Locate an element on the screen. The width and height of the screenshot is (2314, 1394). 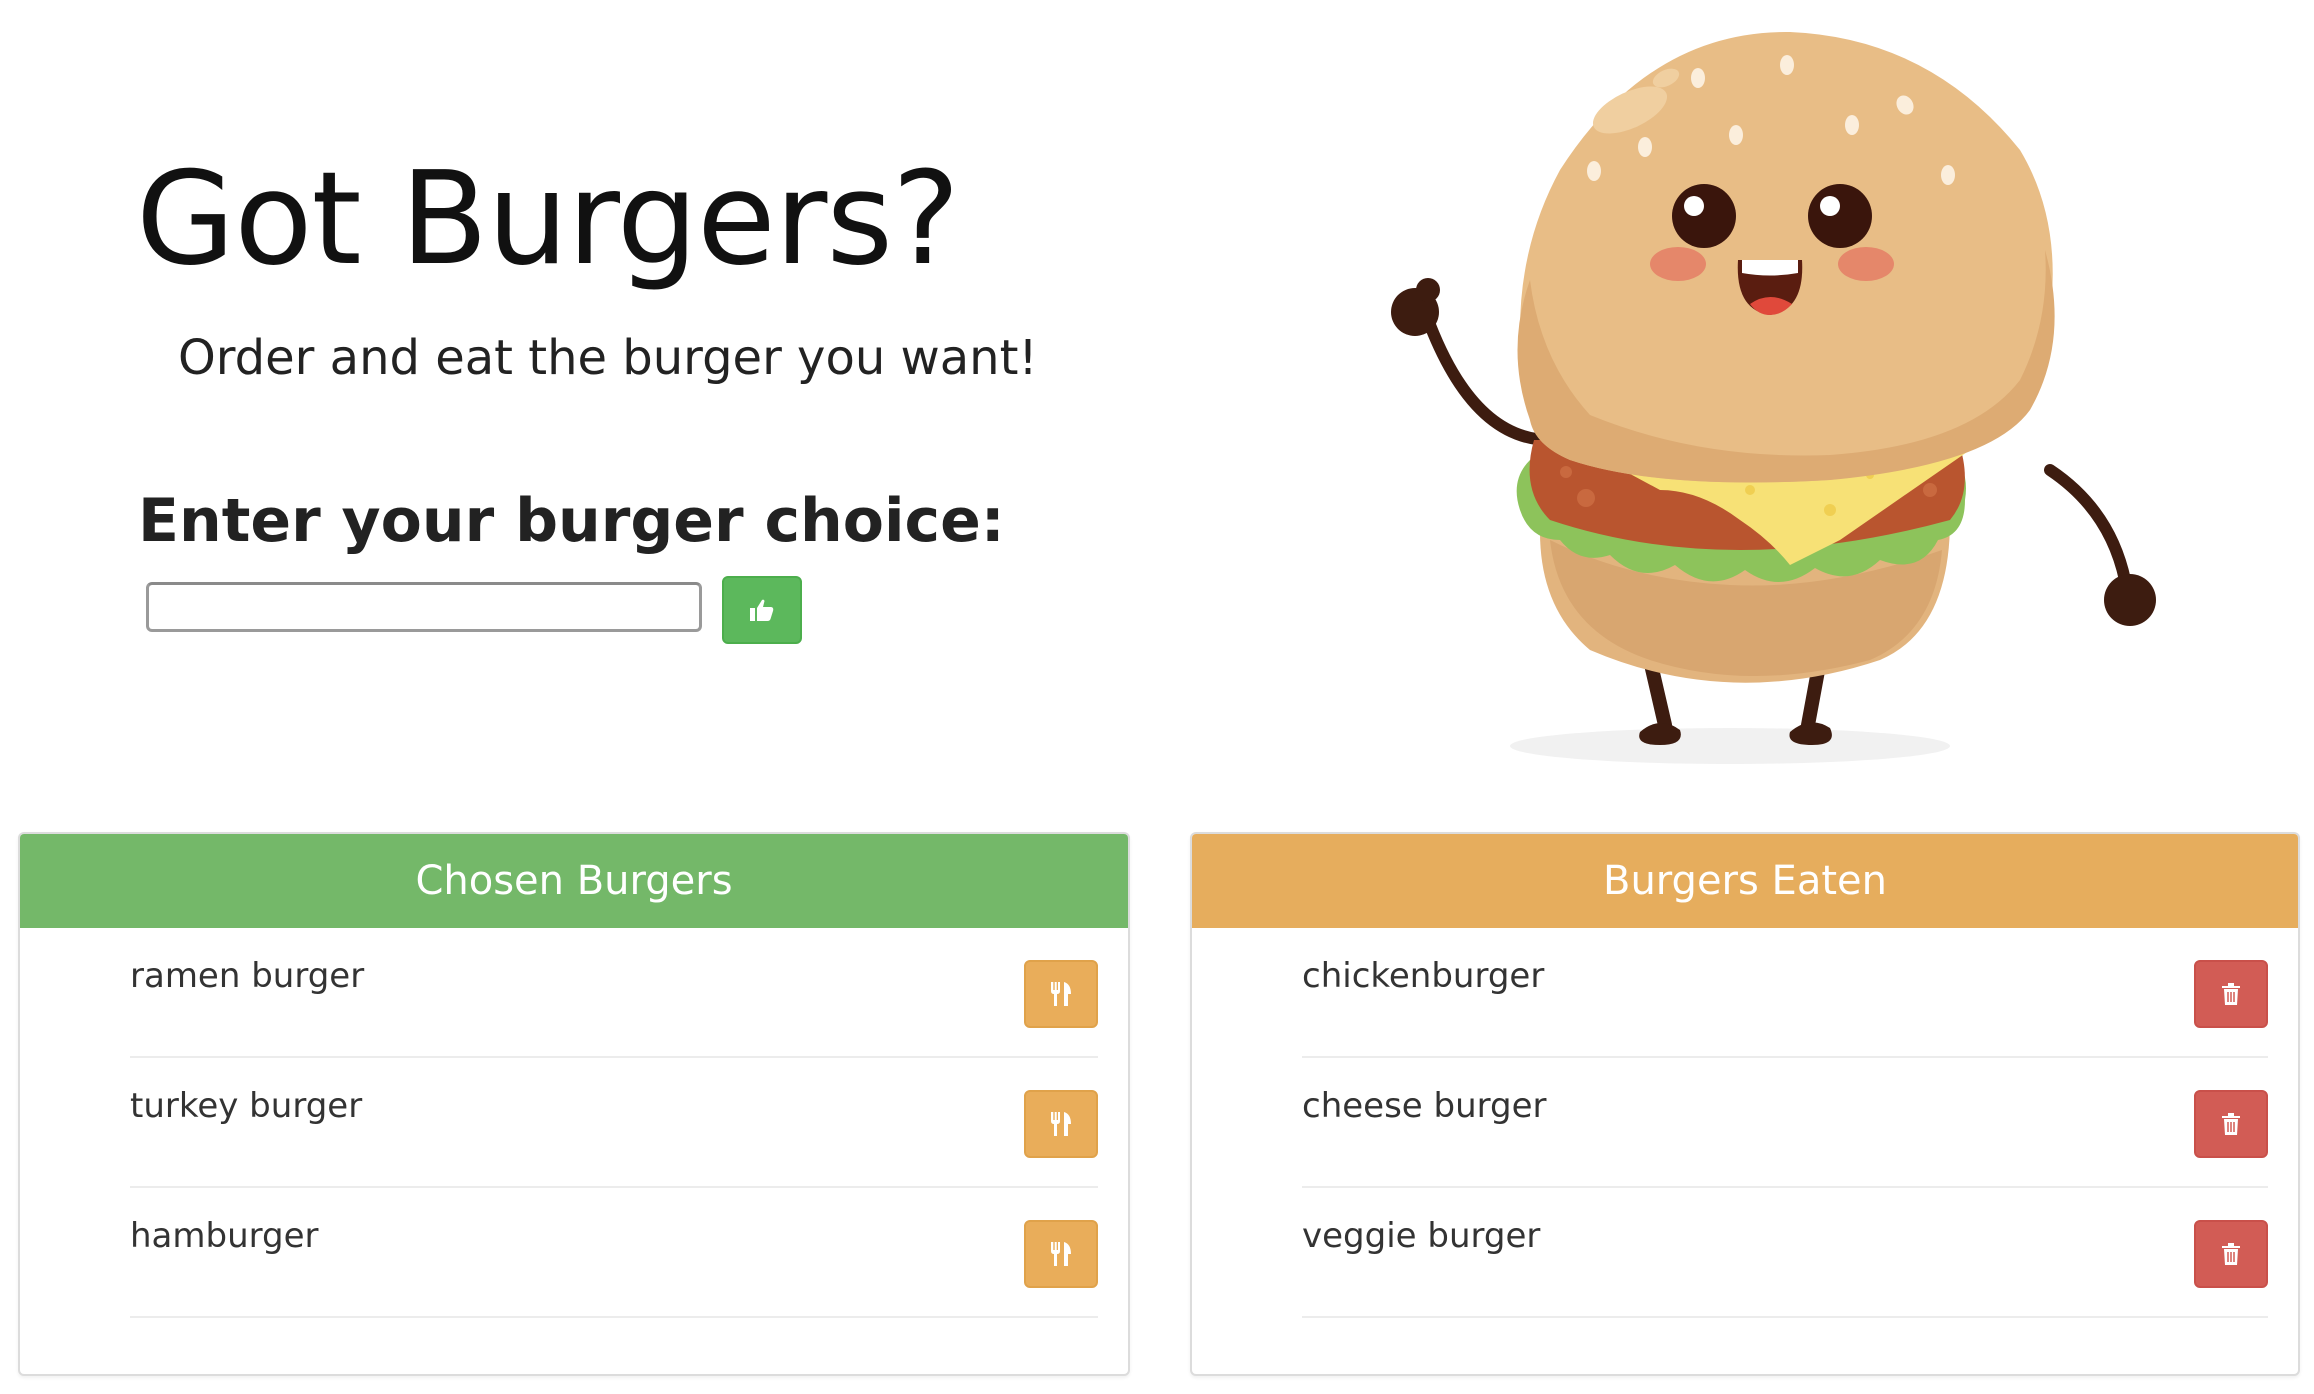
burger-name-input is located at coordinates (424, 607).